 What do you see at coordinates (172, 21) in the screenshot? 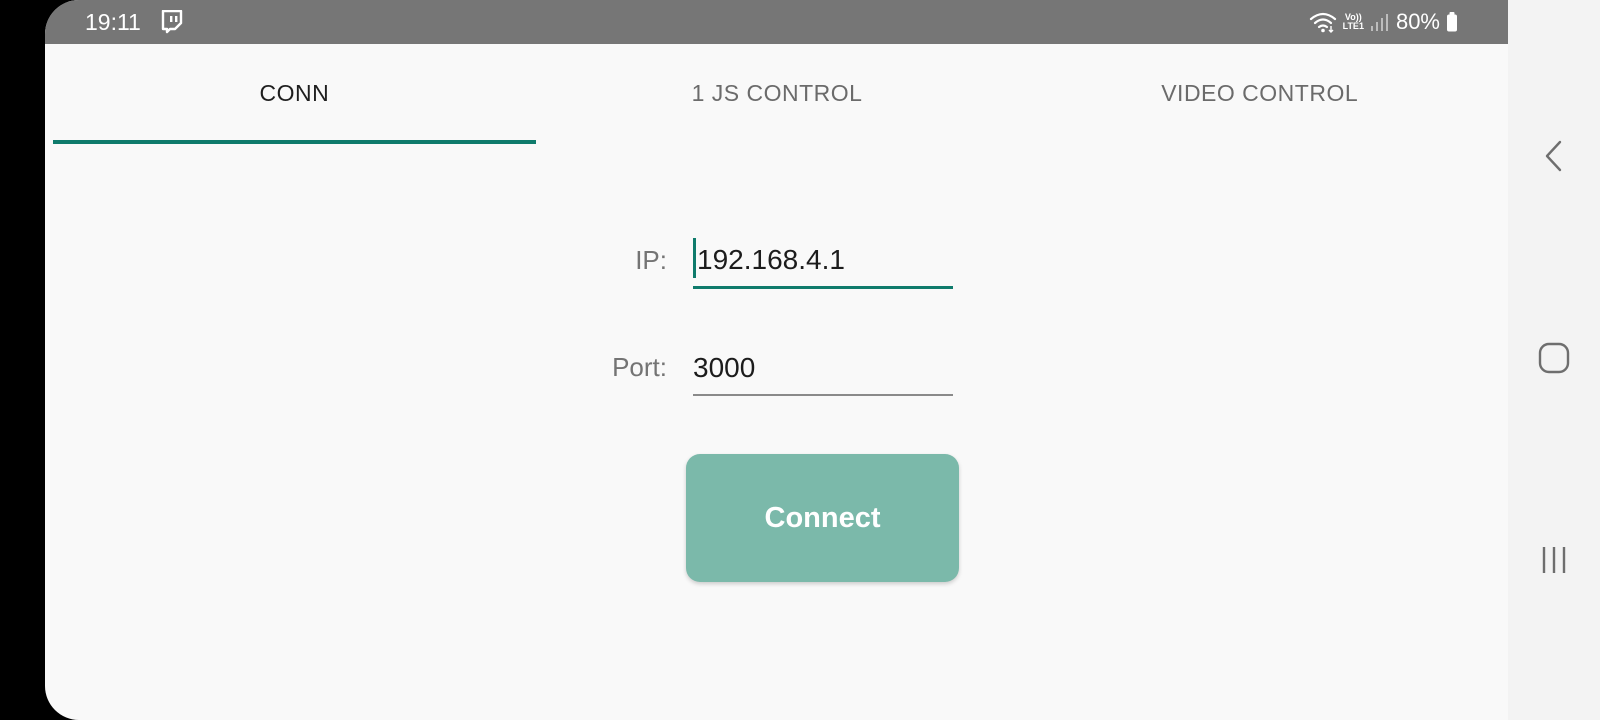
I see `twitch-icon` at bounding box center [172, 21].